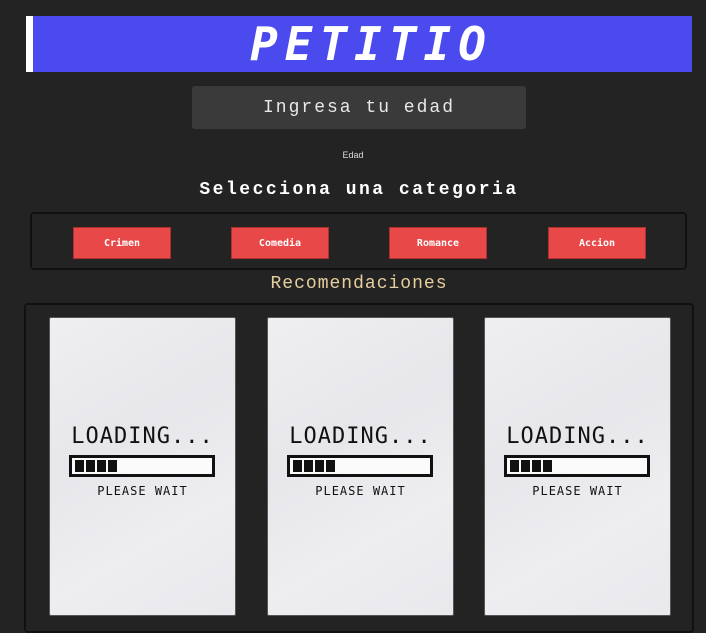 The width and height of the screenshot is (706, 633). Describe the element at coordinates (353, 155) in the screenshot. I see `age-label: Edad` at that location.